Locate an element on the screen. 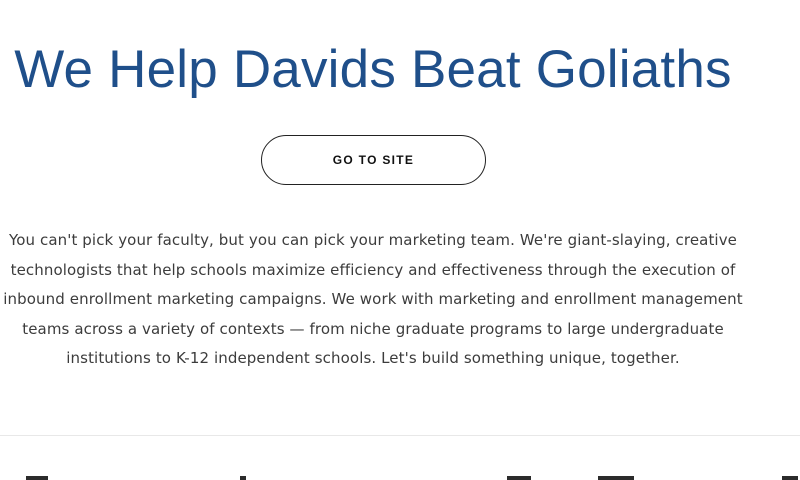 The height and width of the screenshot is (480, 800). go-to-site-button: GO TO SITE is located at coordinates (373, 160).